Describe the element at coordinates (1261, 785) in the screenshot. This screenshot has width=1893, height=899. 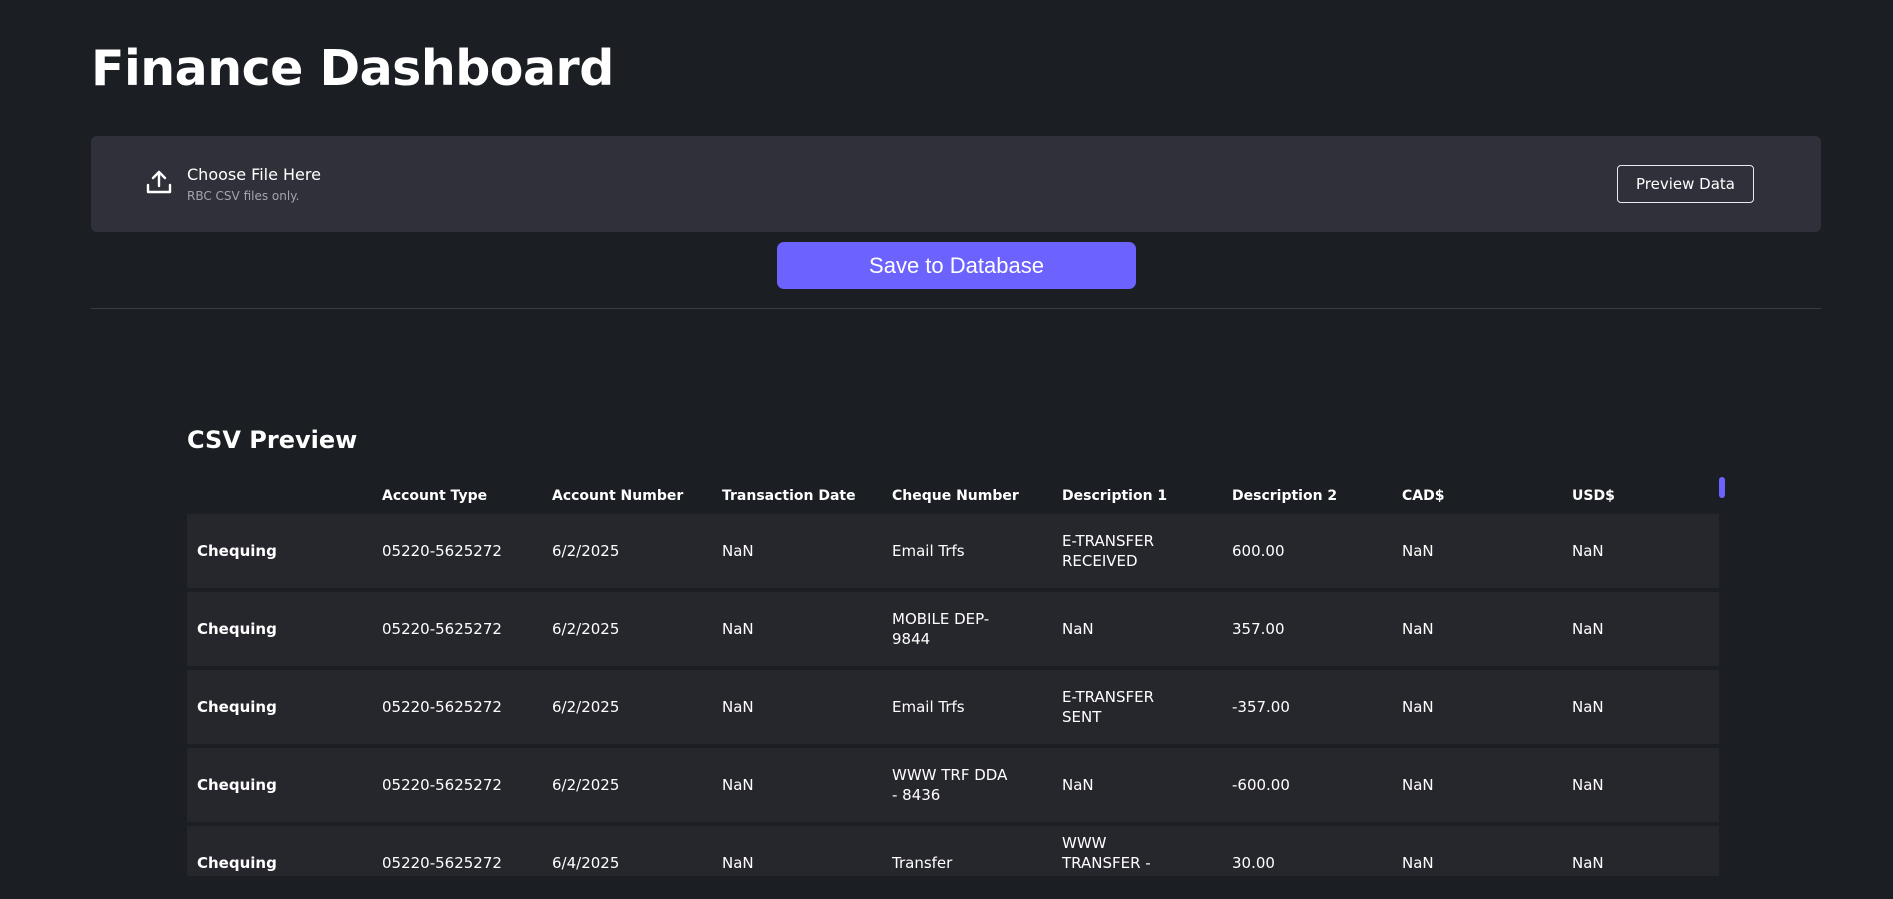
I see `cell-description-2: -600.00` at that location.